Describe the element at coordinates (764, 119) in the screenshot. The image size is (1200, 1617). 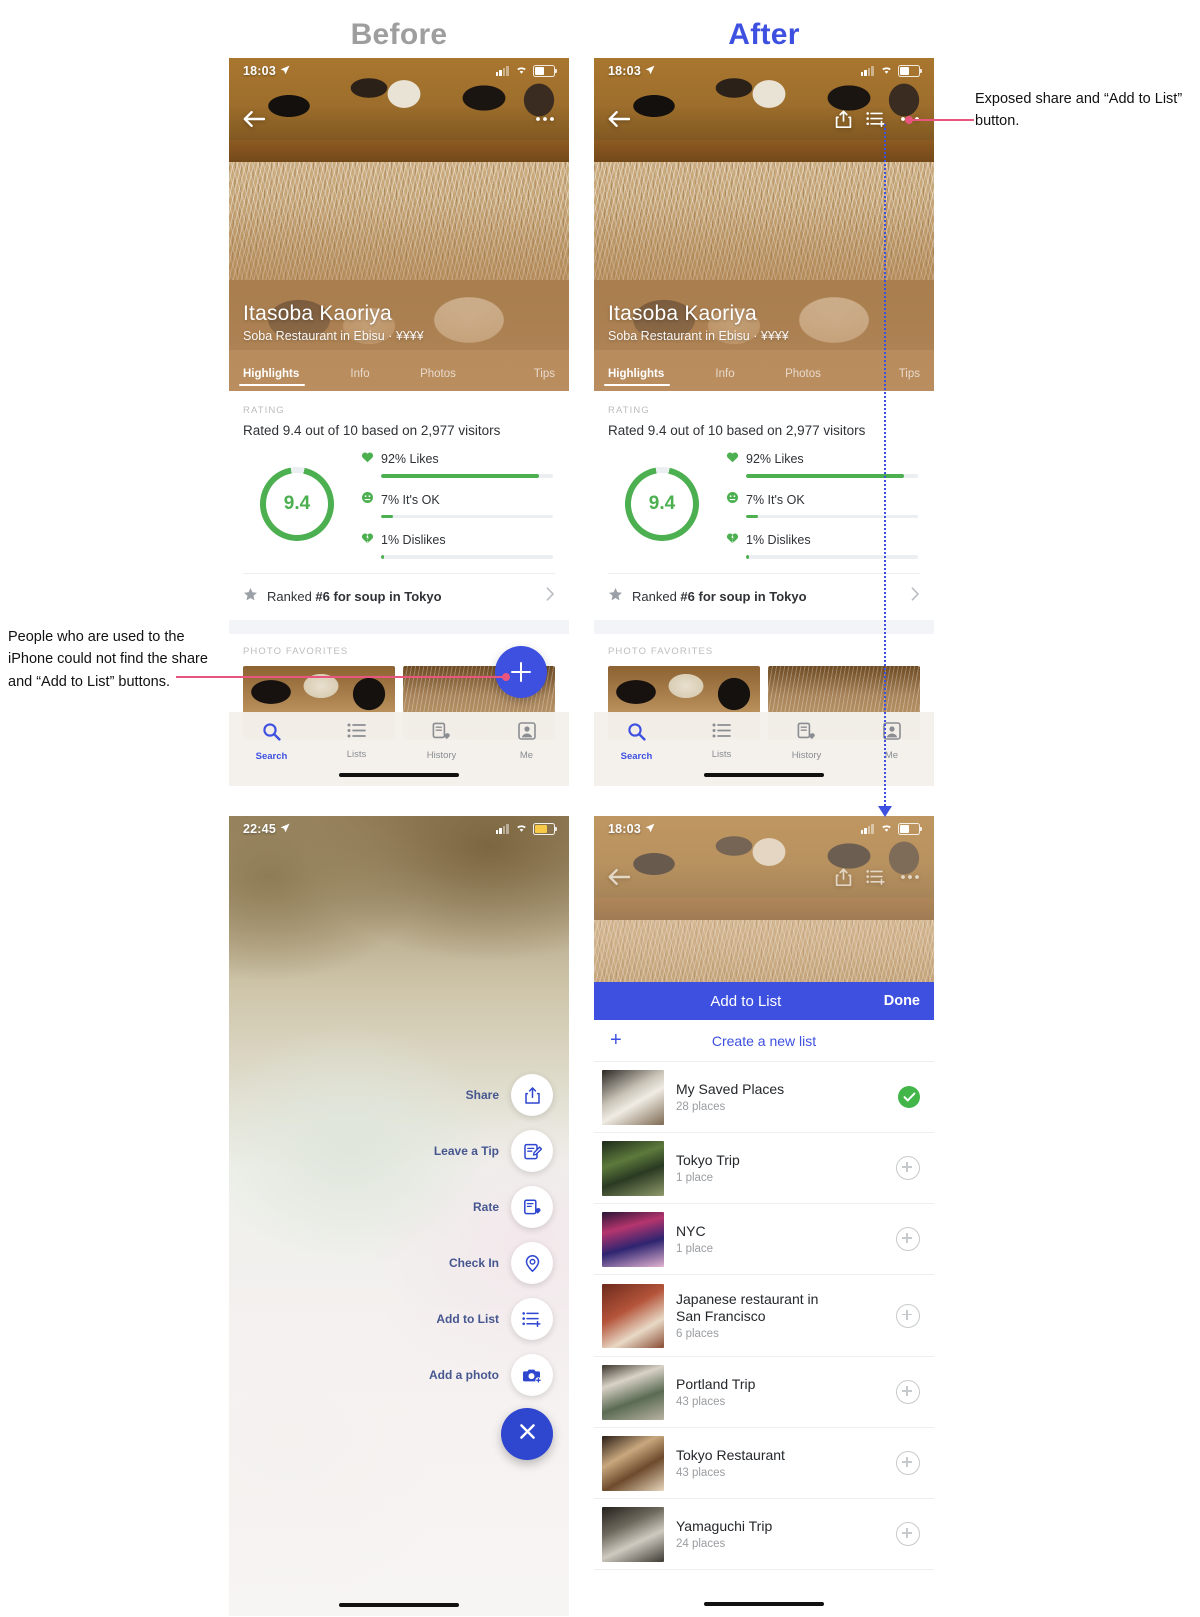
I see `hero-nav-row` at that location.